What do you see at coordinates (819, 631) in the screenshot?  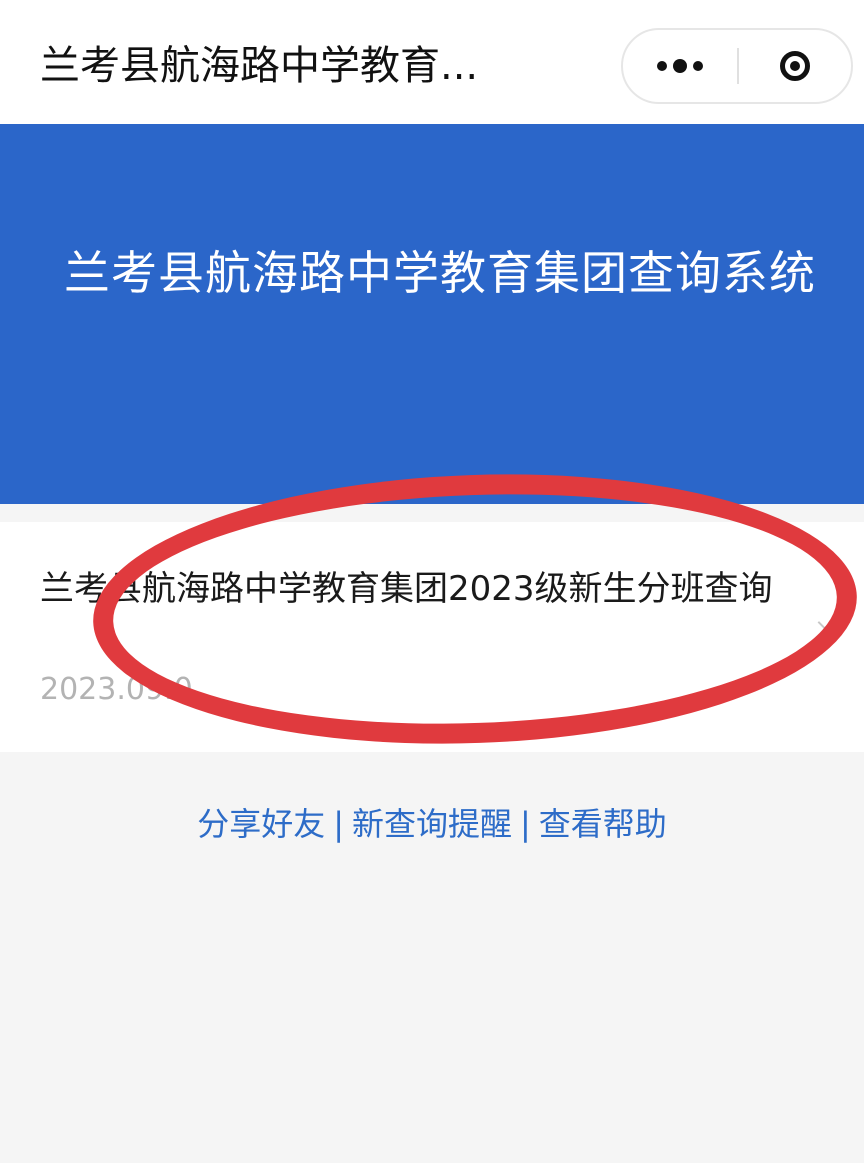 I see `chevron-right-icon` at bounding box center [819, 631].